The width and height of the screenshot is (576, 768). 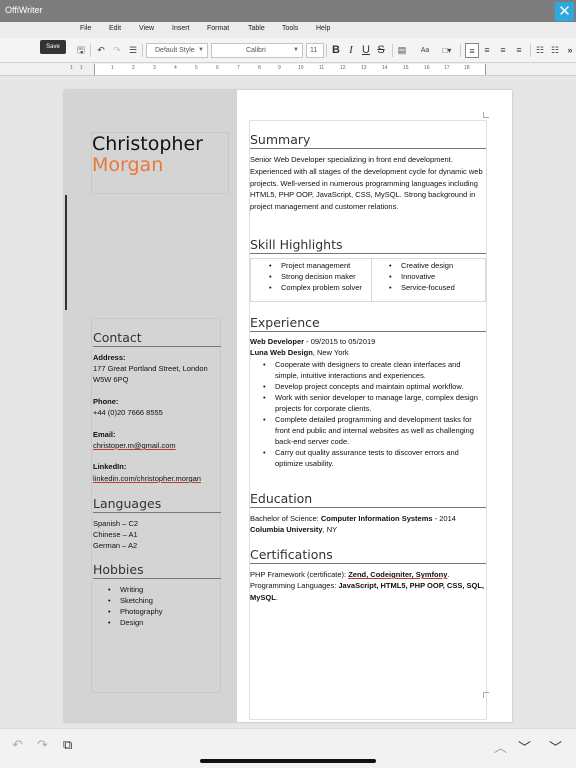 I want to click on chevron-up-icon: ︿, so click(x=500, y=746).